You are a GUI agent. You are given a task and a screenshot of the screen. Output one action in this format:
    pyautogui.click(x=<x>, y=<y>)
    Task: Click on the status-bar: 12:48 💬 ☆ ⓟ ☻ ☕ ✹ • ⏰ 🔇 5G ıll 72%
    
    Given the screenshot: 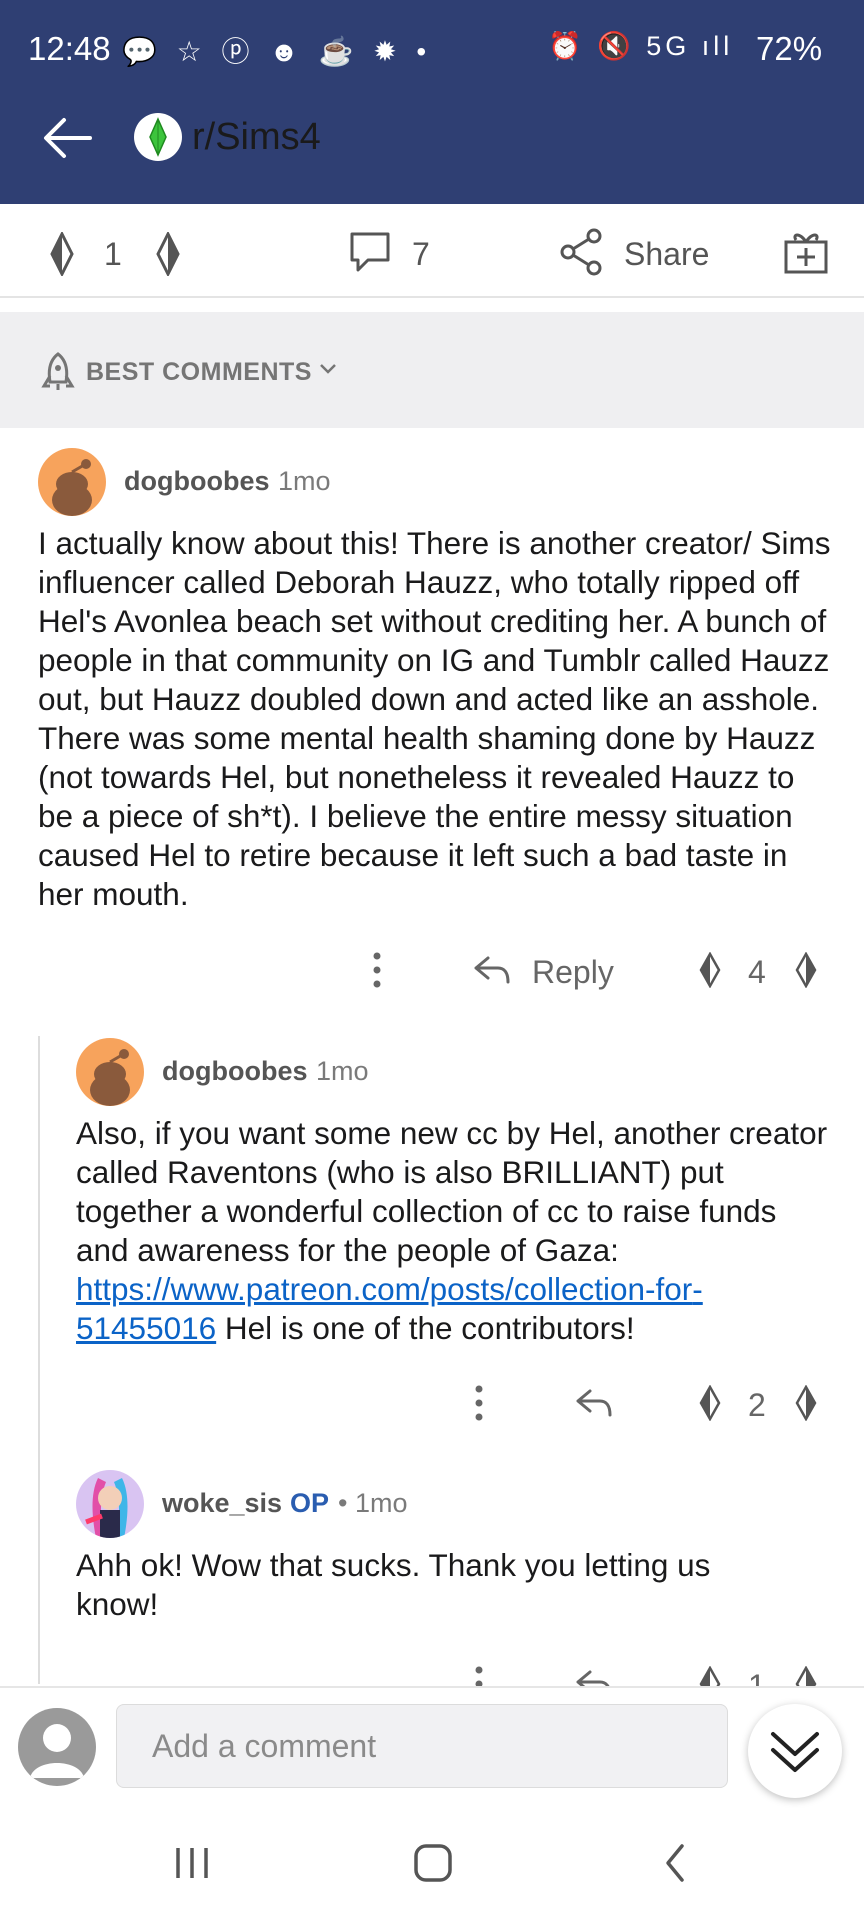 What is the action you would take?
    pyautogui.click(x=432, y=50)
    